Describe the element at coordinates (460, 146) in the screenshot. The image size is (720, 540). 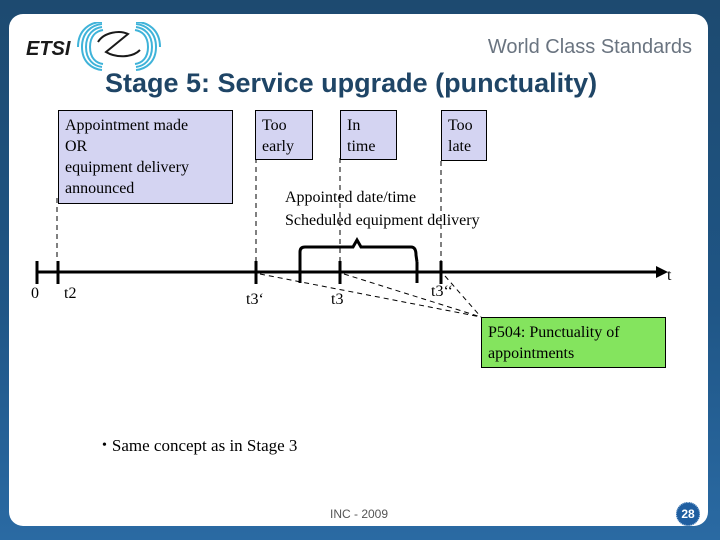
I see `too-late-line-2: late` at that location.